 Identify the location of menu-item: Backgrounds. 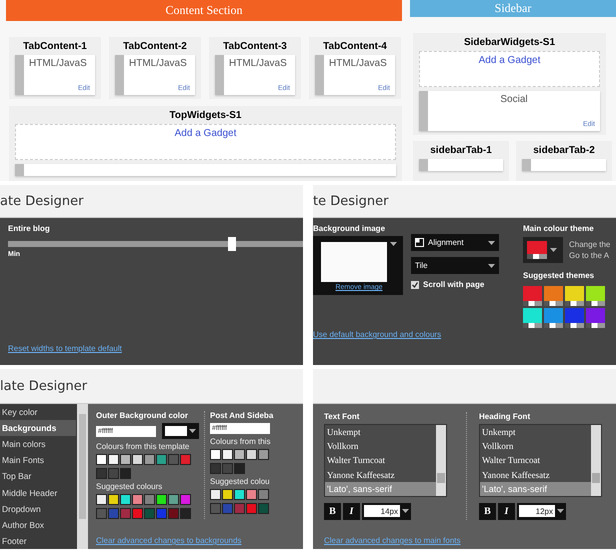
(38, 428).